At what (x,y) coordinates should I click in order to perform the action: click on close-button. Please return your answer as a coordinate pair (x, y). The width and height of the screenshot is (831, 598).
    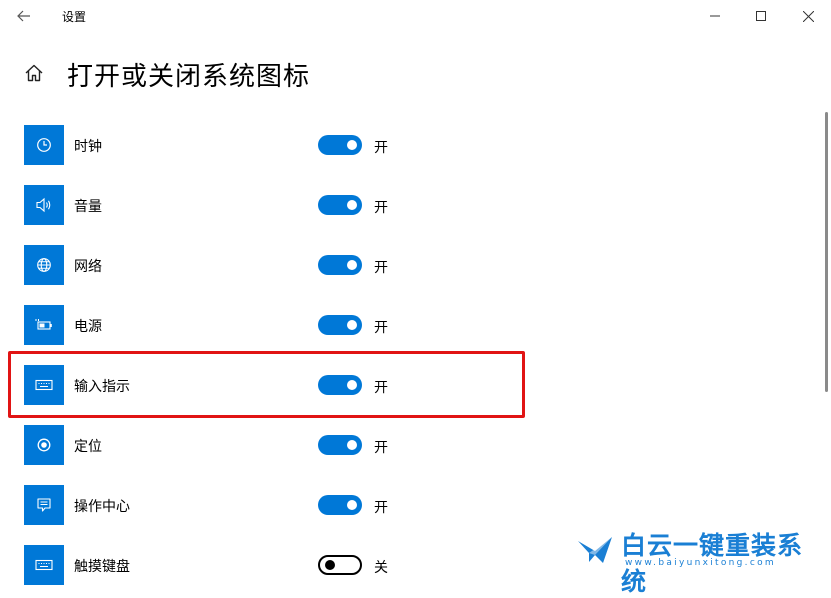
    Looking at the image, I should click on (808, 16).